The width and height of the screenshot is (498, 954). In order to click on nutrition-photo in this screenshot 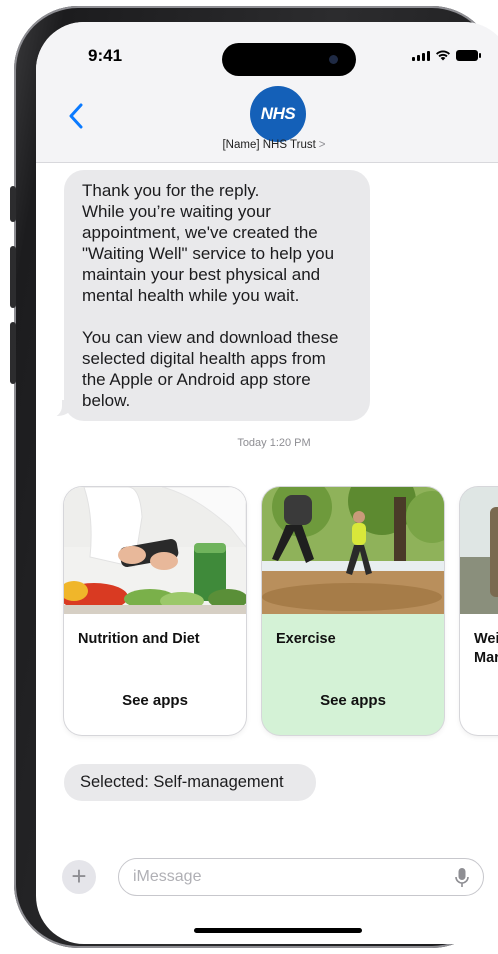, I will do `click(155, 550)`.